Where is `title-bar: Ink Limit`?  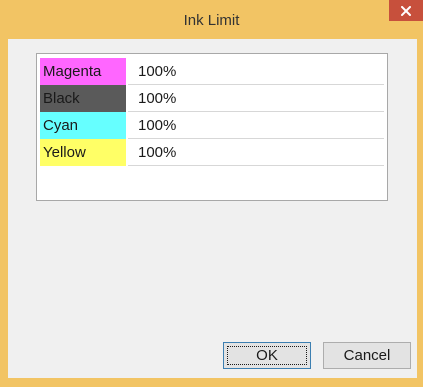
title-bar: Ink Limit is located at coordinates (211, 19).